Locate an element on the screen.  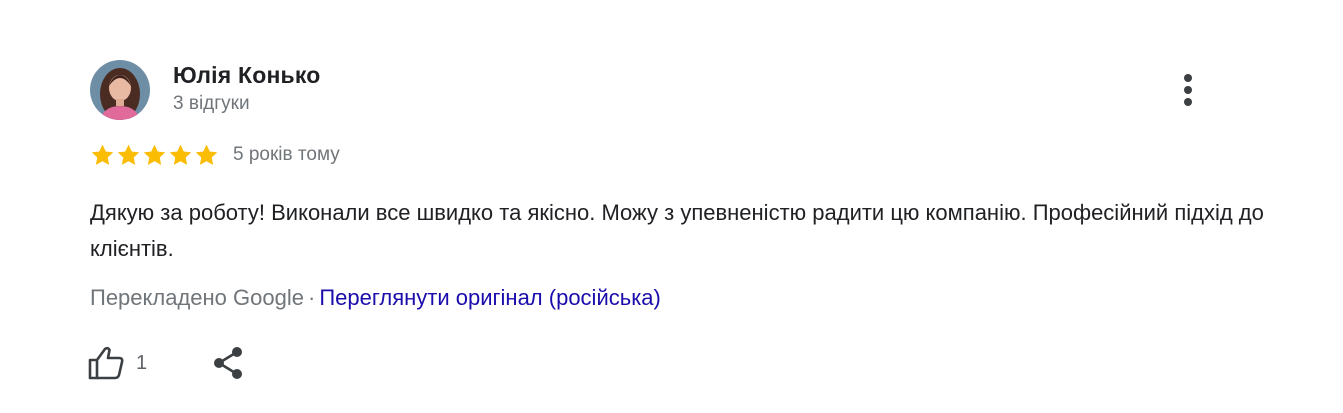
author-name: Юлія Конько is located at coordinates (247, 75).